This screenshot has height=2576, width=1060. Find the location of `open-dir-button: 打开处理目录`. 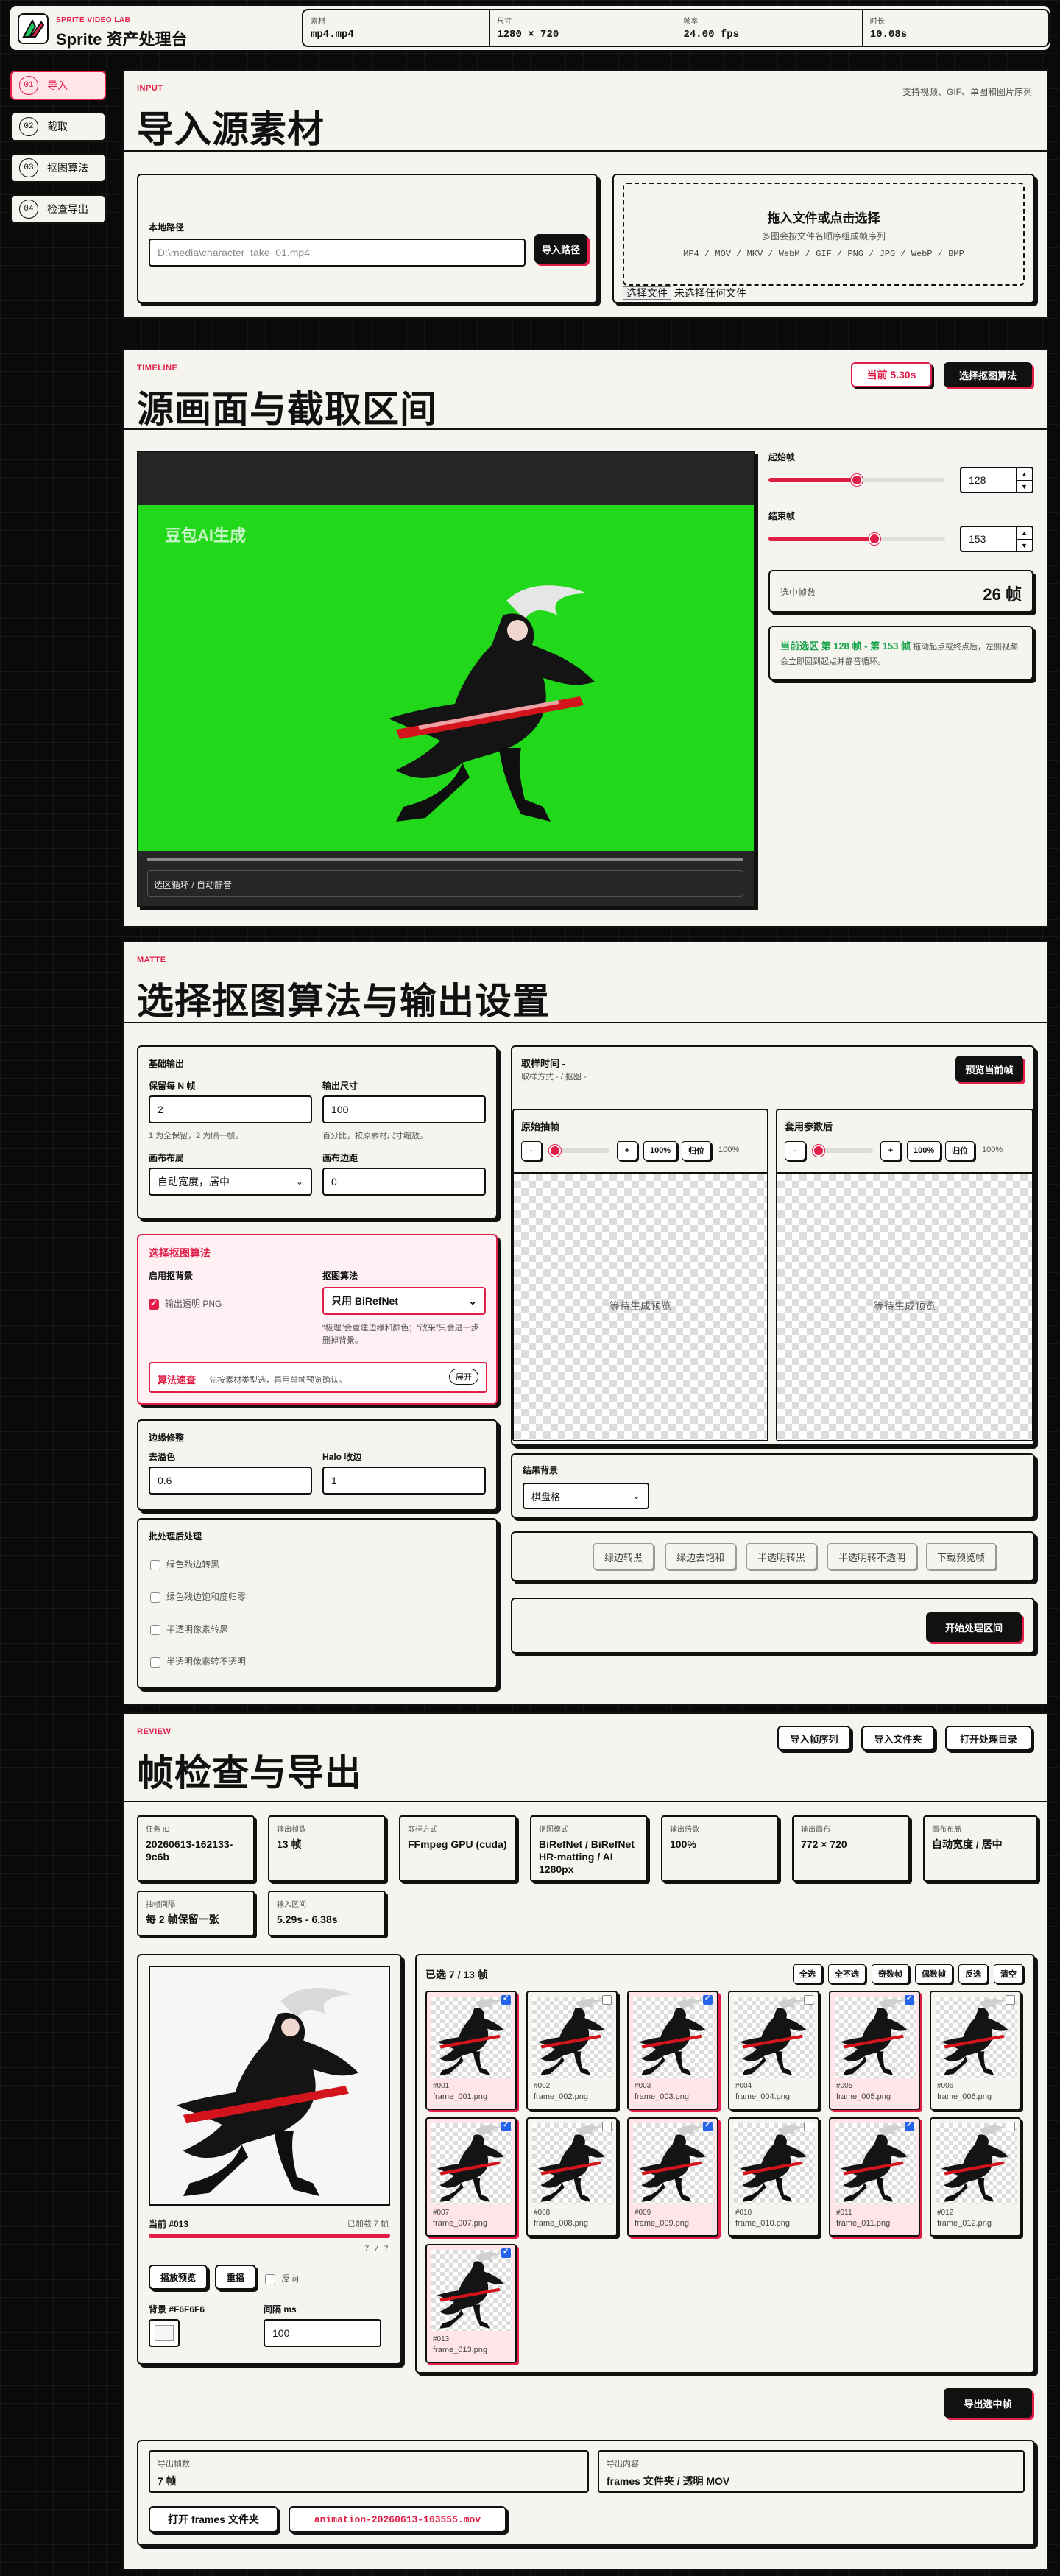

open-dir-button: 打开处理目录 is located at coordinates (988, 1738).